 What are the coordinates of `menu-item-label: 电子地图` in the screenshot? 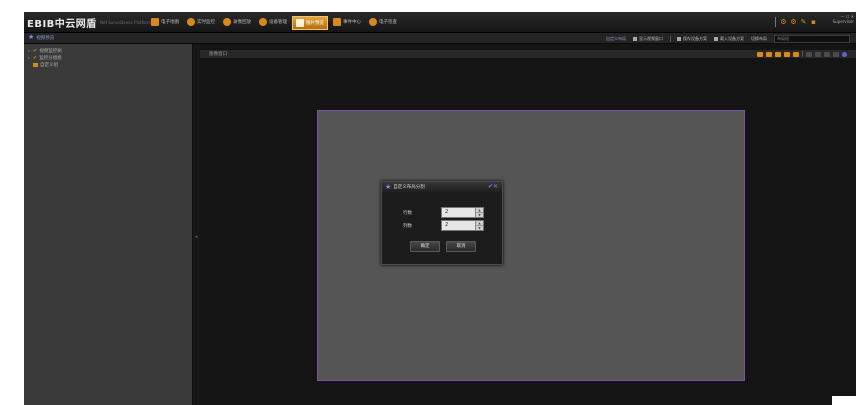 It's located at (170, 22).